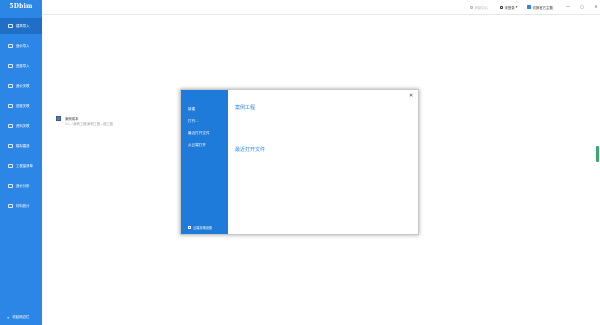 Image resolution: width=600 pixels, height=325 pixels. What do you see at coordinates (516, 7) in the screenshot?
I see `chevron-down-icon: ▾` at bounding box center [516, 7].